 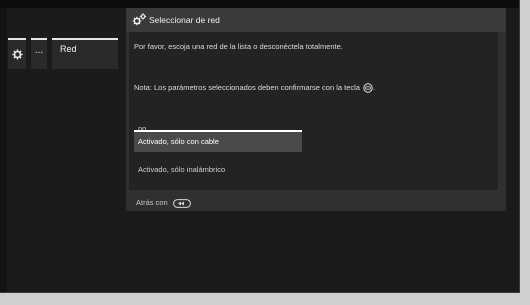 What do you see at coordinates (374, 87) in the screenshot?
I see `note-period: .` at bounding box center [374, 87].